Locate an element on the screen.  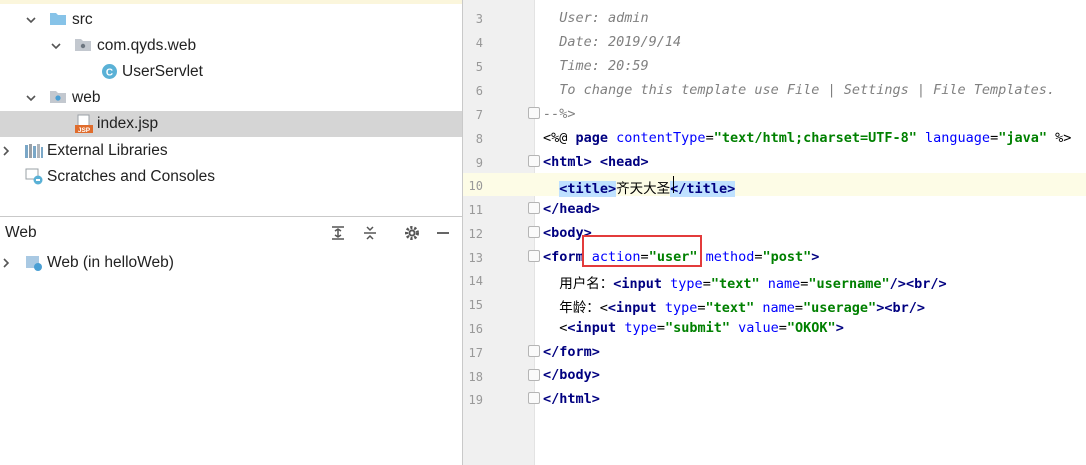
tree-item-userservlet: C UserServlet is located at coordinates (231, 72).